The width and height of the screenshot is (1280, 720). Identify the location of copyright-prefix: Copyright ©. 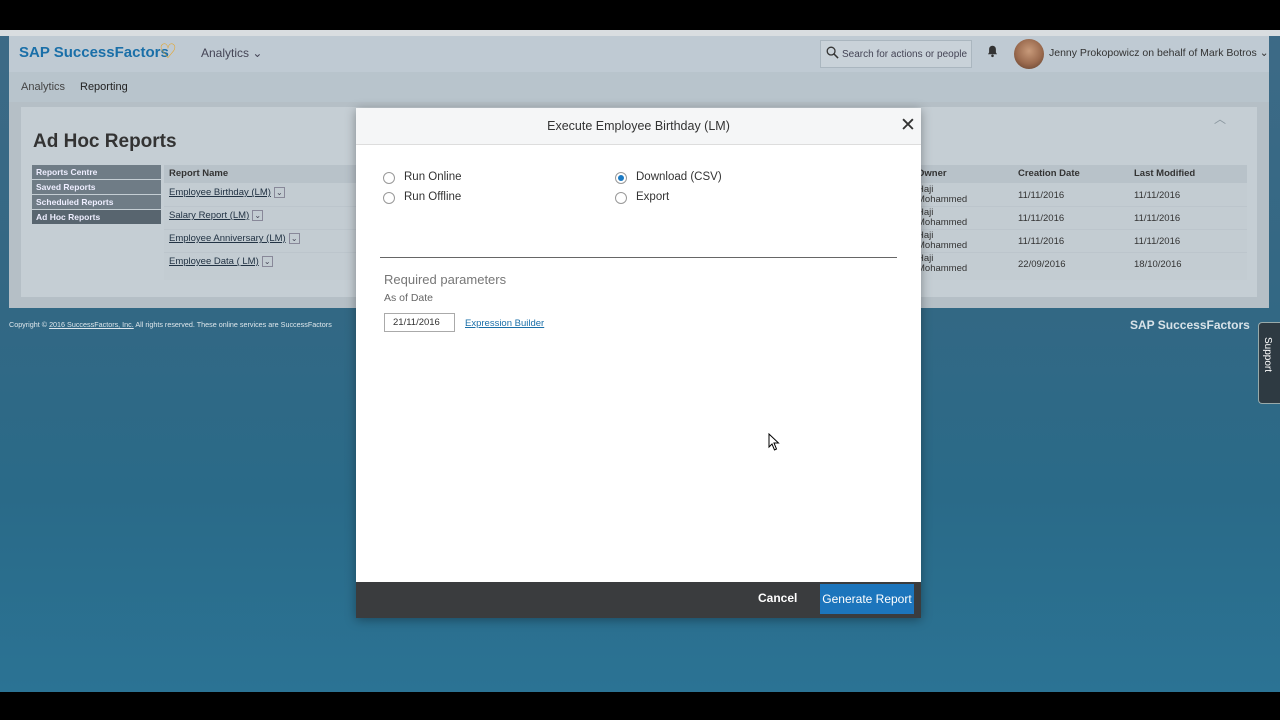
(28, 324).